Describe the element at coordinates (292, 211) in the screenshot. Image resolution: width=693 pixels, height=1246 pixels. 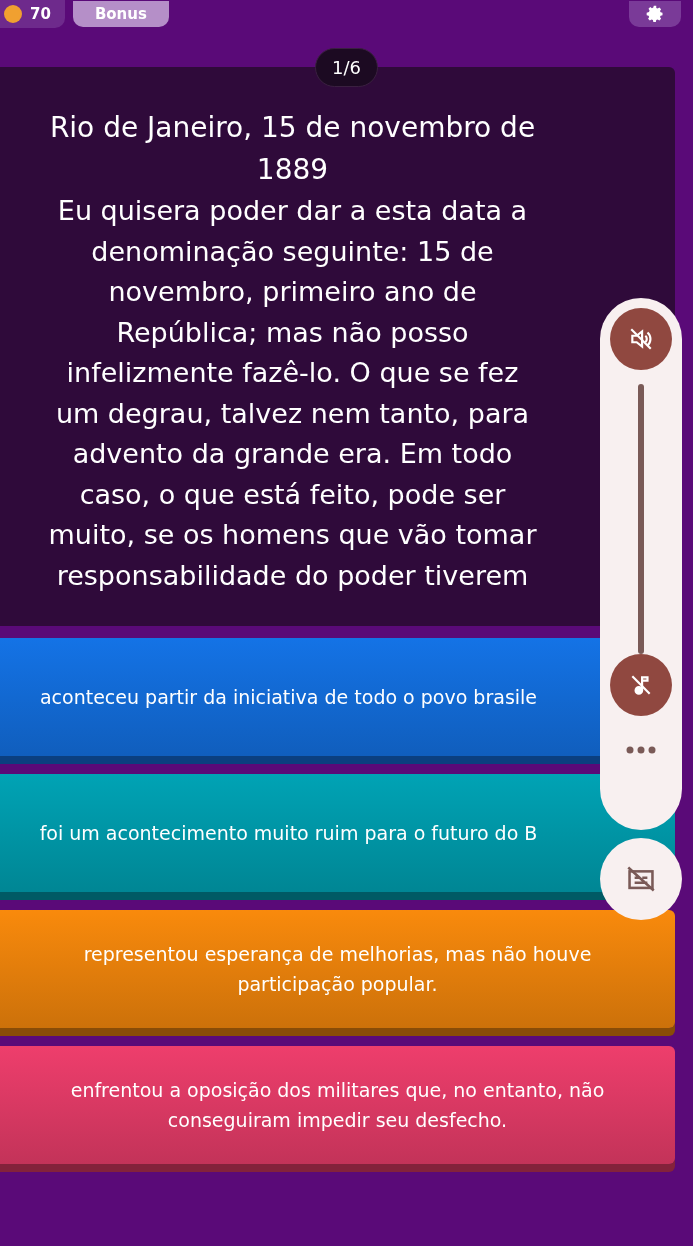
I see `passage-line: Eu quisera poder dar a esta data a` at that location.